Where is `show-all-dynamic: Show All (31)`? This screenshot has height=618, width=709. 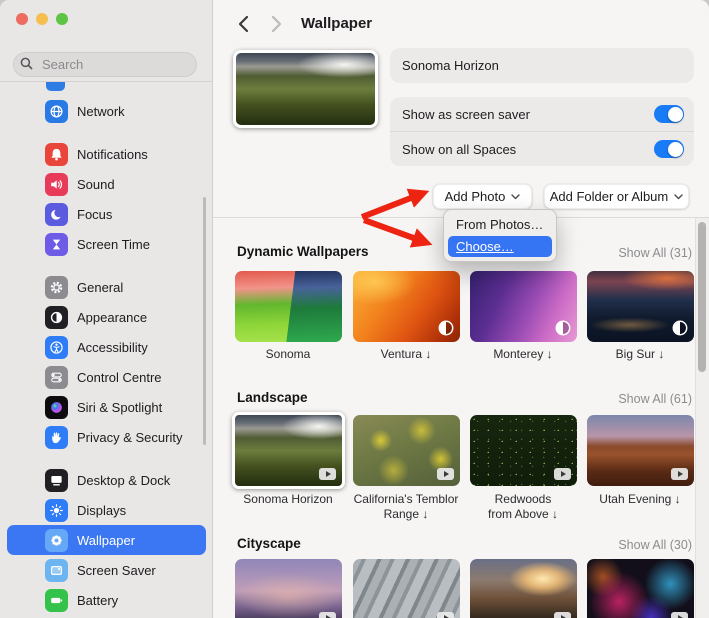 show-all-dynamic: Show All (31) is located at coordinates (655, 253).